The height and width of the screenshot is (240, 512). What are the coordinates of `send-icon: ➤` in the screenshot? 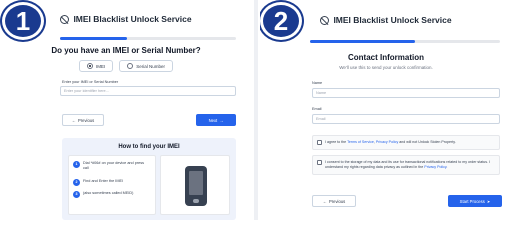 It's located at (488, 201).